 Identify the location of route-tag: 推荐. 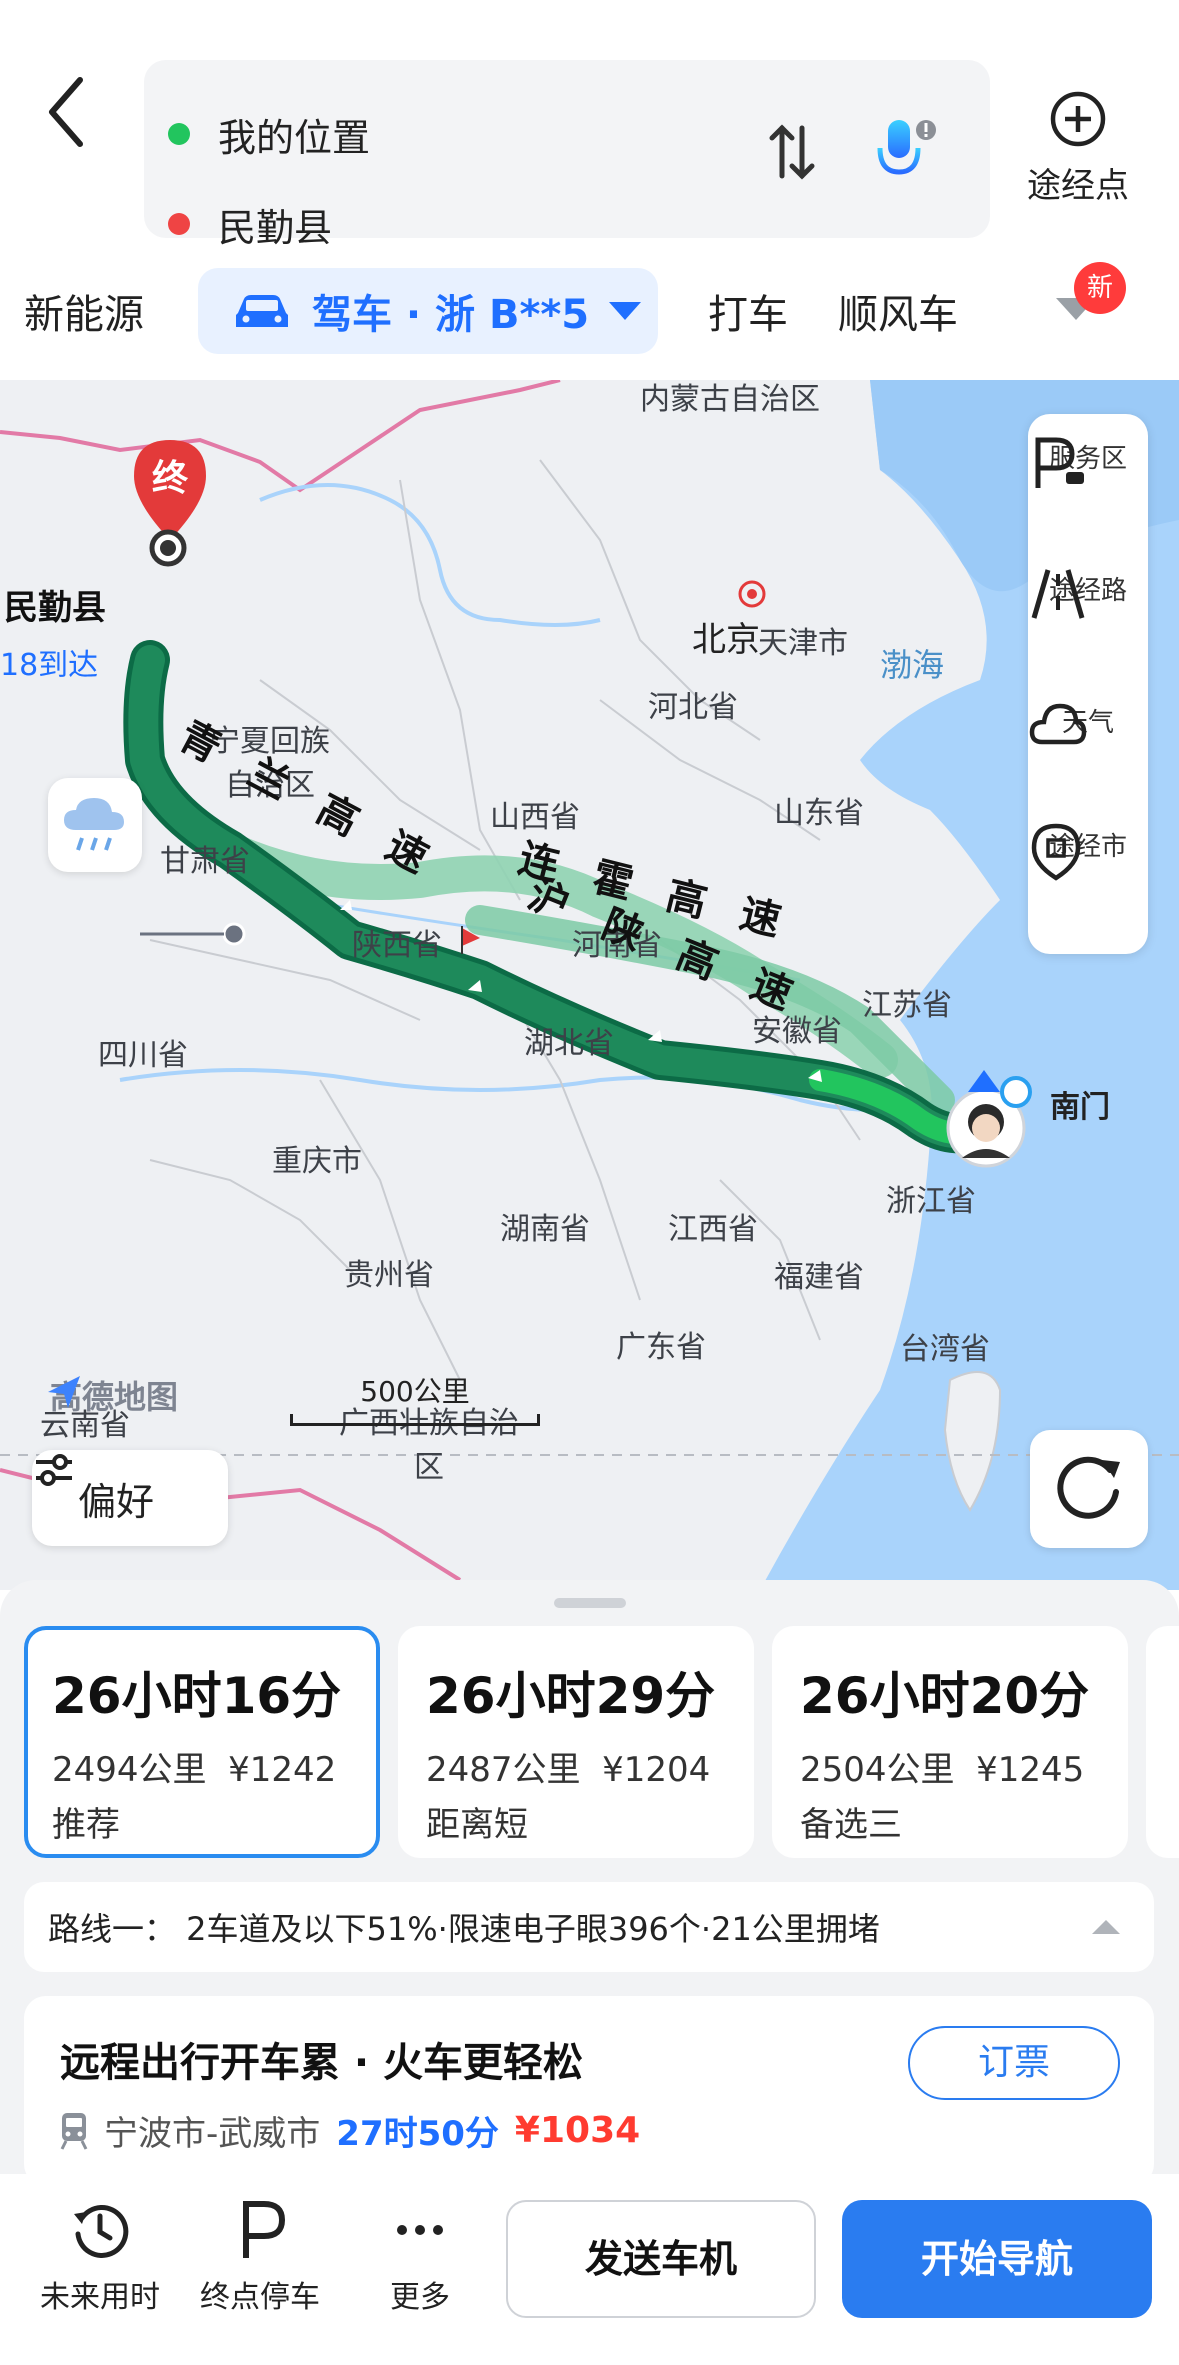
(86, 1825).